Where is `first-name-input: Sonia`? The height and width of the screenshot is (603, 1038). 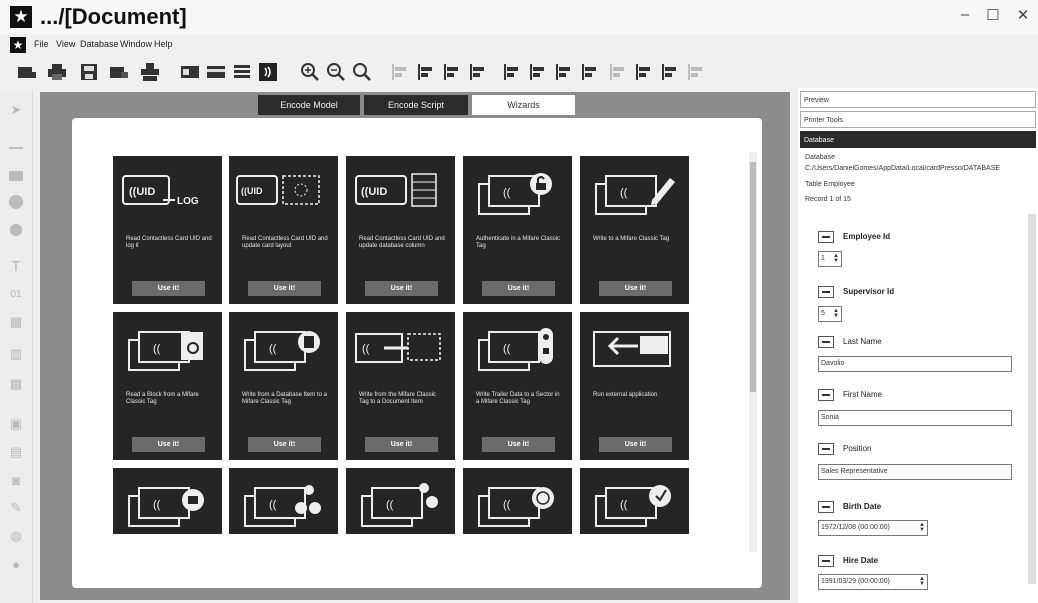 first-name-input: Sonia is located at coordinates (915, 418).